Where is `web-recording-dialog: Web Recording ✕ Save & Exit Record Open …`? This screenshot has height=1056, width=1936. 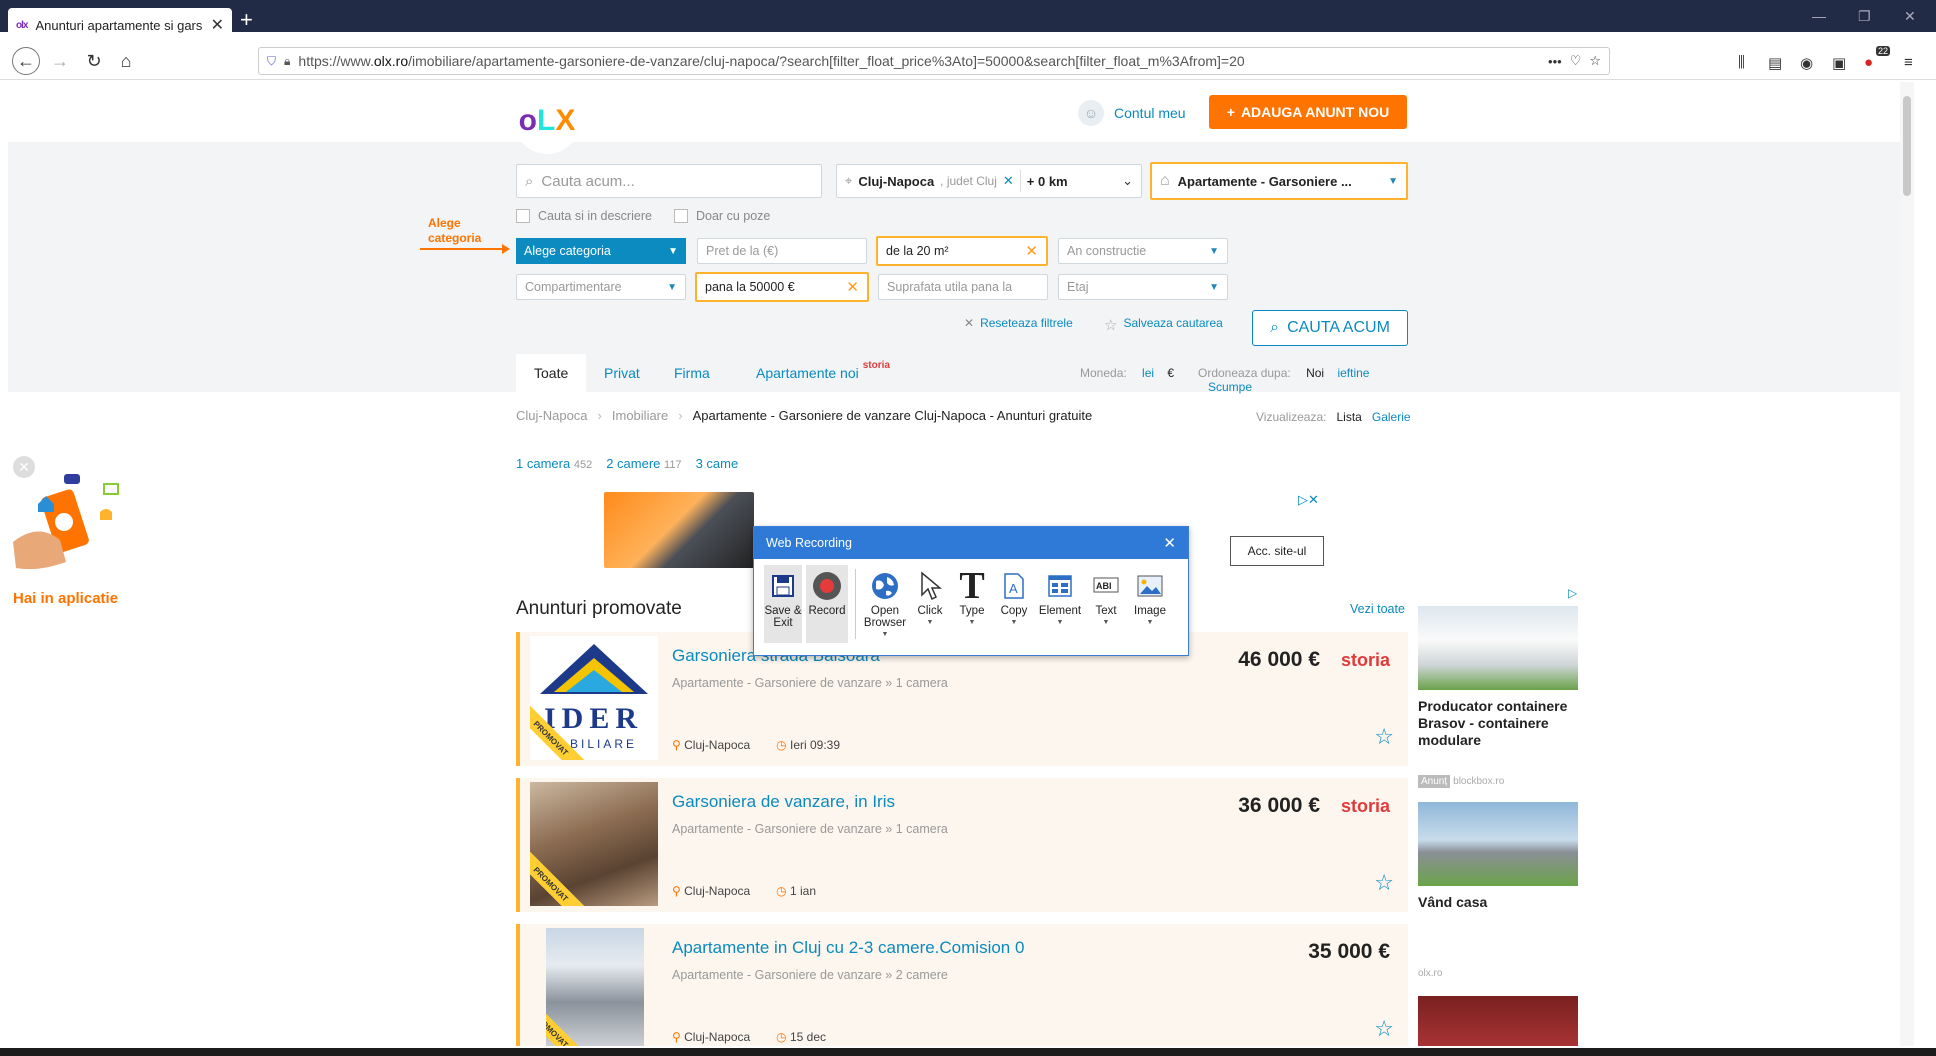 web-recording-dialog: Web Recording ✕ Save & Exit Record Open … is located at coordinates (971, 591).